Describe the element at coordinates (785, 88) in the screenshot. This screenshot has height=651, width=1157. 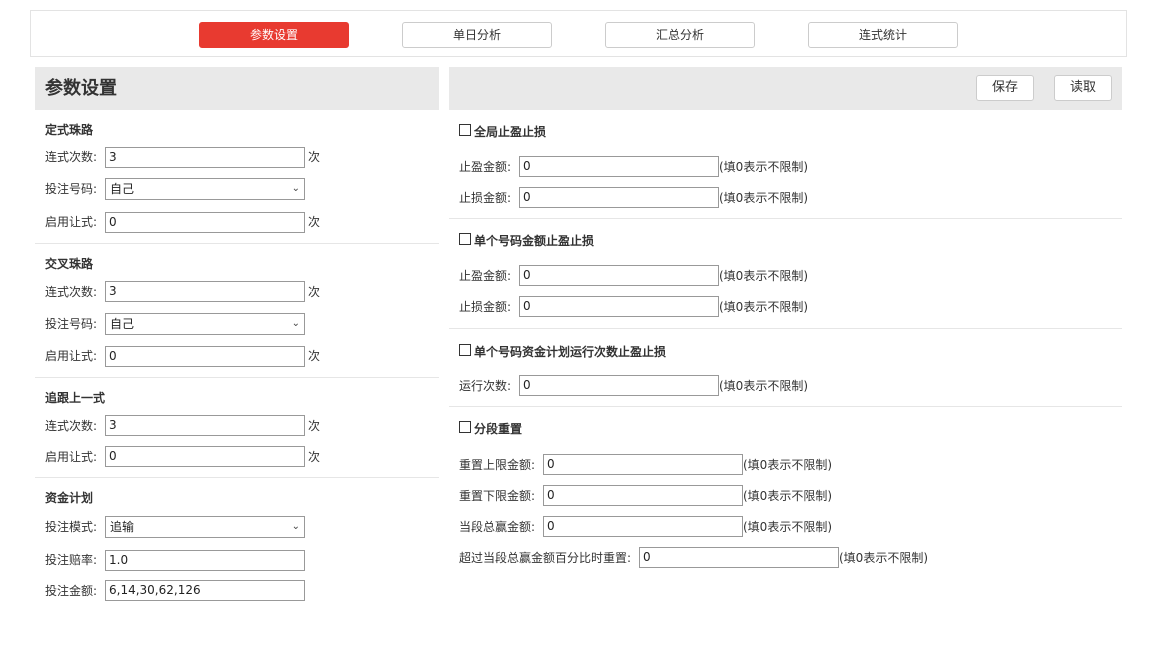
I see `stop-settings-header: 保存 读取` at that location.